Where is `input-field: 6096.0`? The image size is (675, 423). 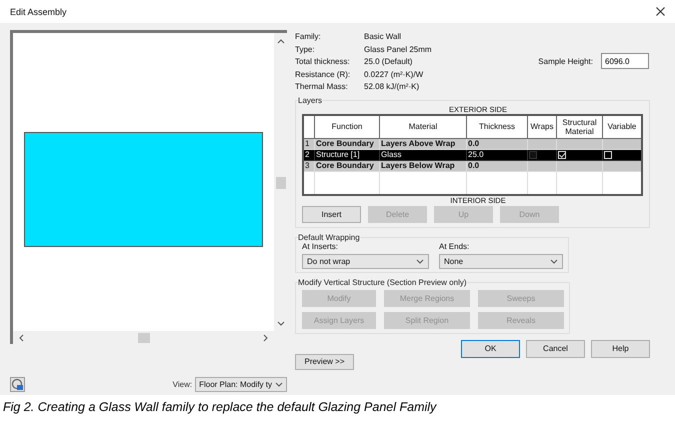
input-field: 6096.0 is located at coordinates (625, 61).